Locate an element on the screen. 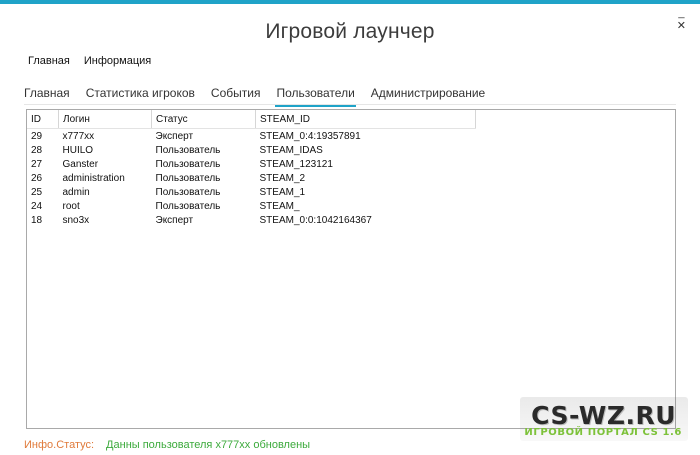 The width and height of the screenshot is (700, 455). minimize-button: _ is located at coordinates (681, 13).